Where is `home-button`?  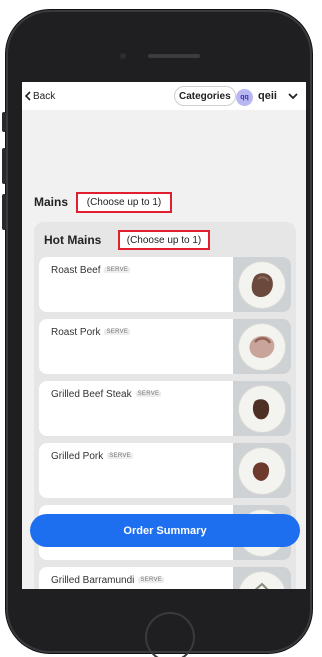 home-button is located at coordinates (170, 634).